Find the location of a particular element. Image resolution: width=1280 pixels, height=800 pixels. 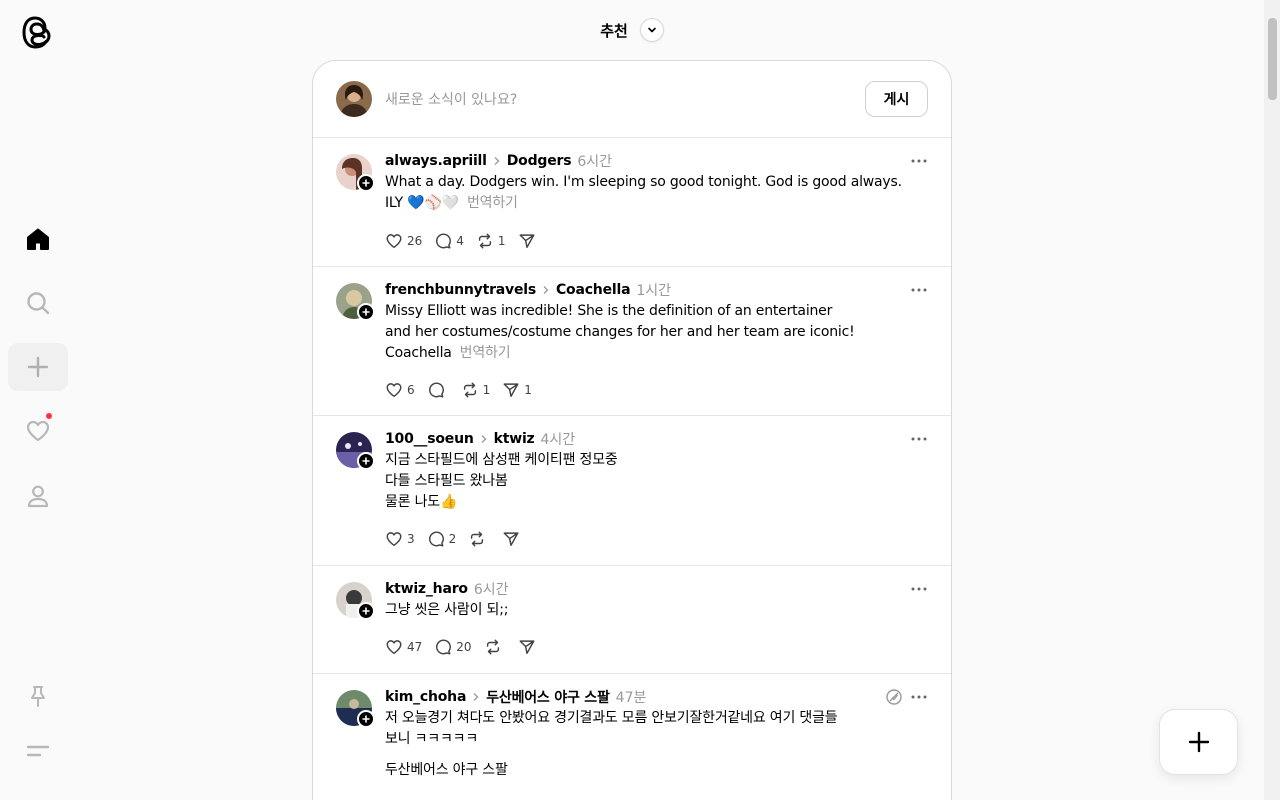

chevron-down-icon is located at coordinates (651, 30).